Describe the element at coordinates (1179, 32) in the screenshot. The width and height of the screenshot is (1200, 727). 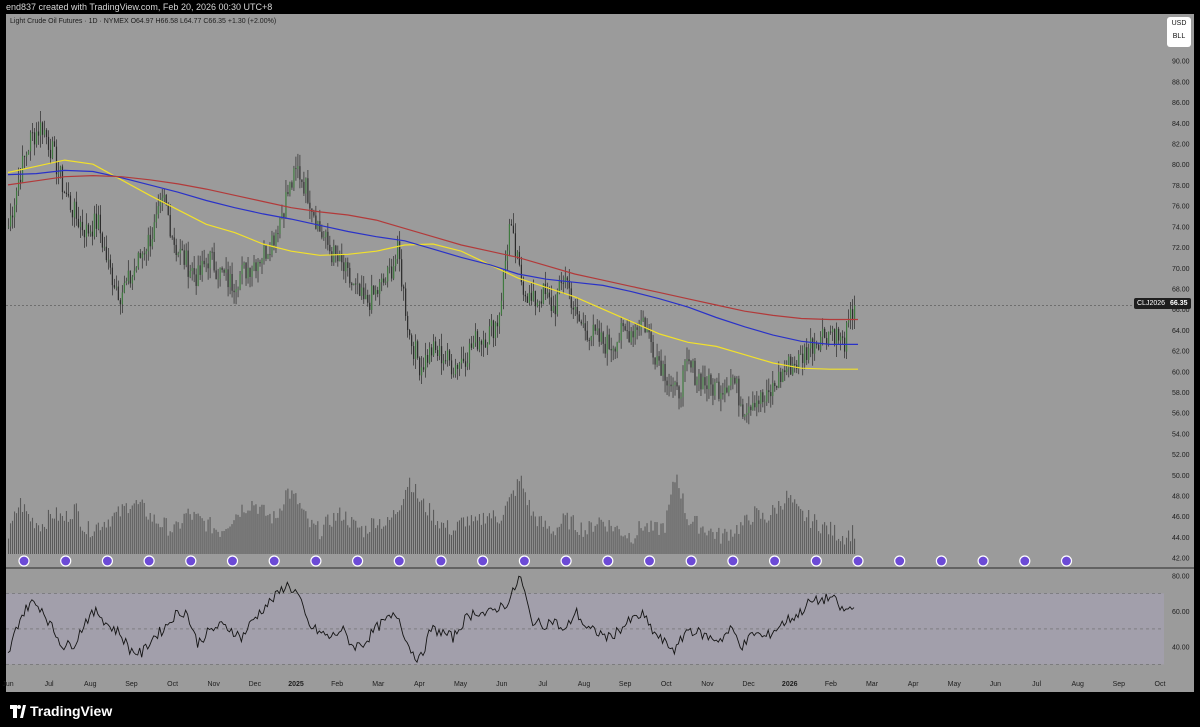
I see `currency-badge: USD BLL` at that location.